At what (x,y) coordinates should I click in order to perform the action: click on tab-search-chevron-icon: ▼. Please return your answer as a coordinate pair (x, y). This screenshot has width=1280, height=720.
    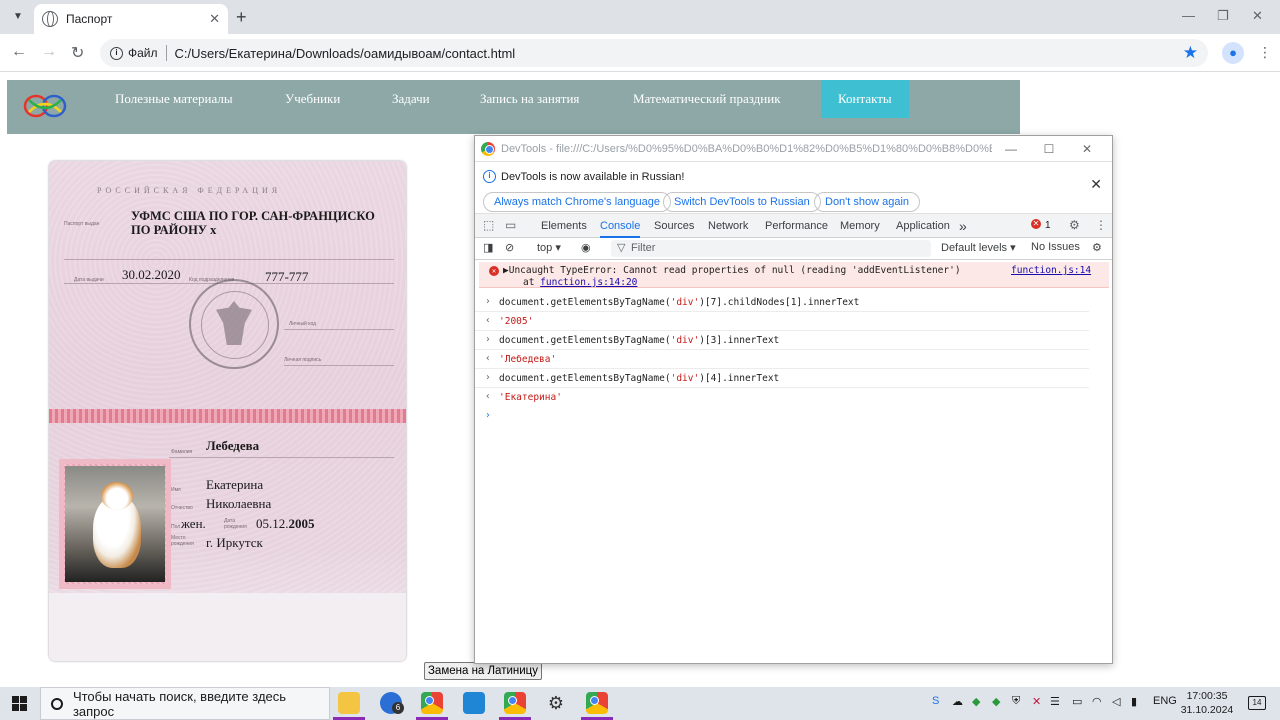
    Looking at the image, I should click on (18, 16).